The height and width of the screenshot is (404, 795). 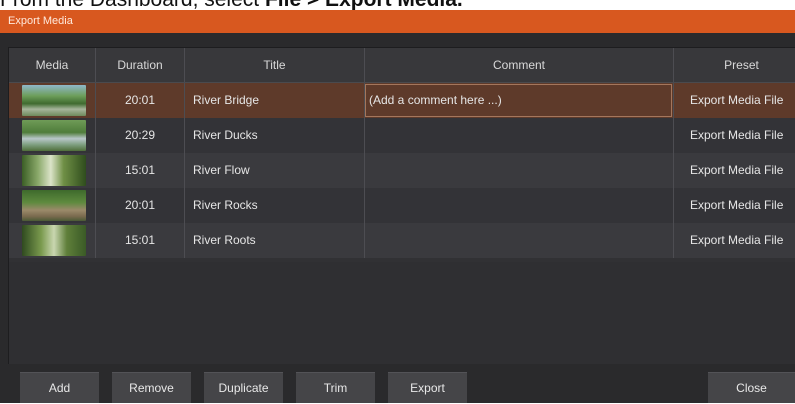 I want to click on duplicate-button: Duplicate, so click(x=243, y=387).